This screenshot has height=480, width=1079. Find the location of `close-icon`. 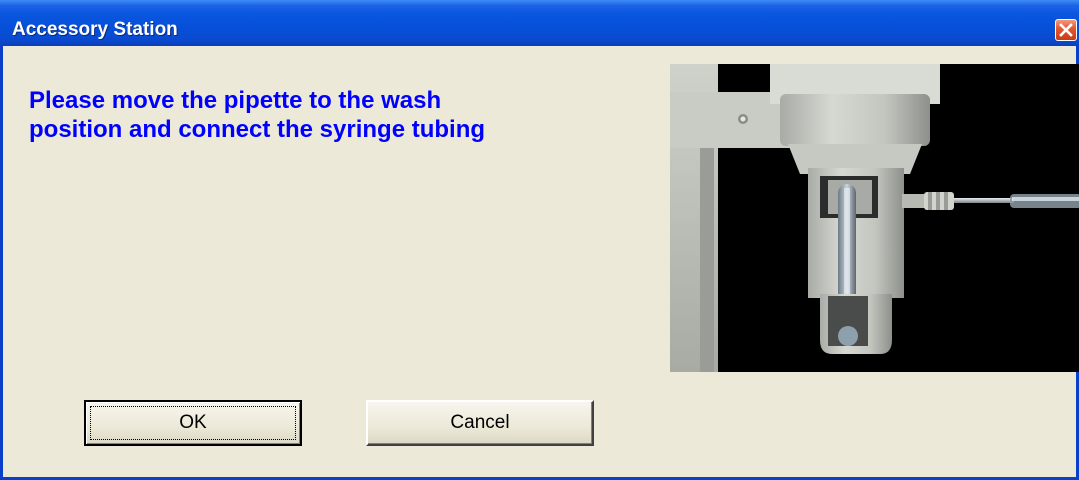

close-icon is located at coordinates (1066, 30).